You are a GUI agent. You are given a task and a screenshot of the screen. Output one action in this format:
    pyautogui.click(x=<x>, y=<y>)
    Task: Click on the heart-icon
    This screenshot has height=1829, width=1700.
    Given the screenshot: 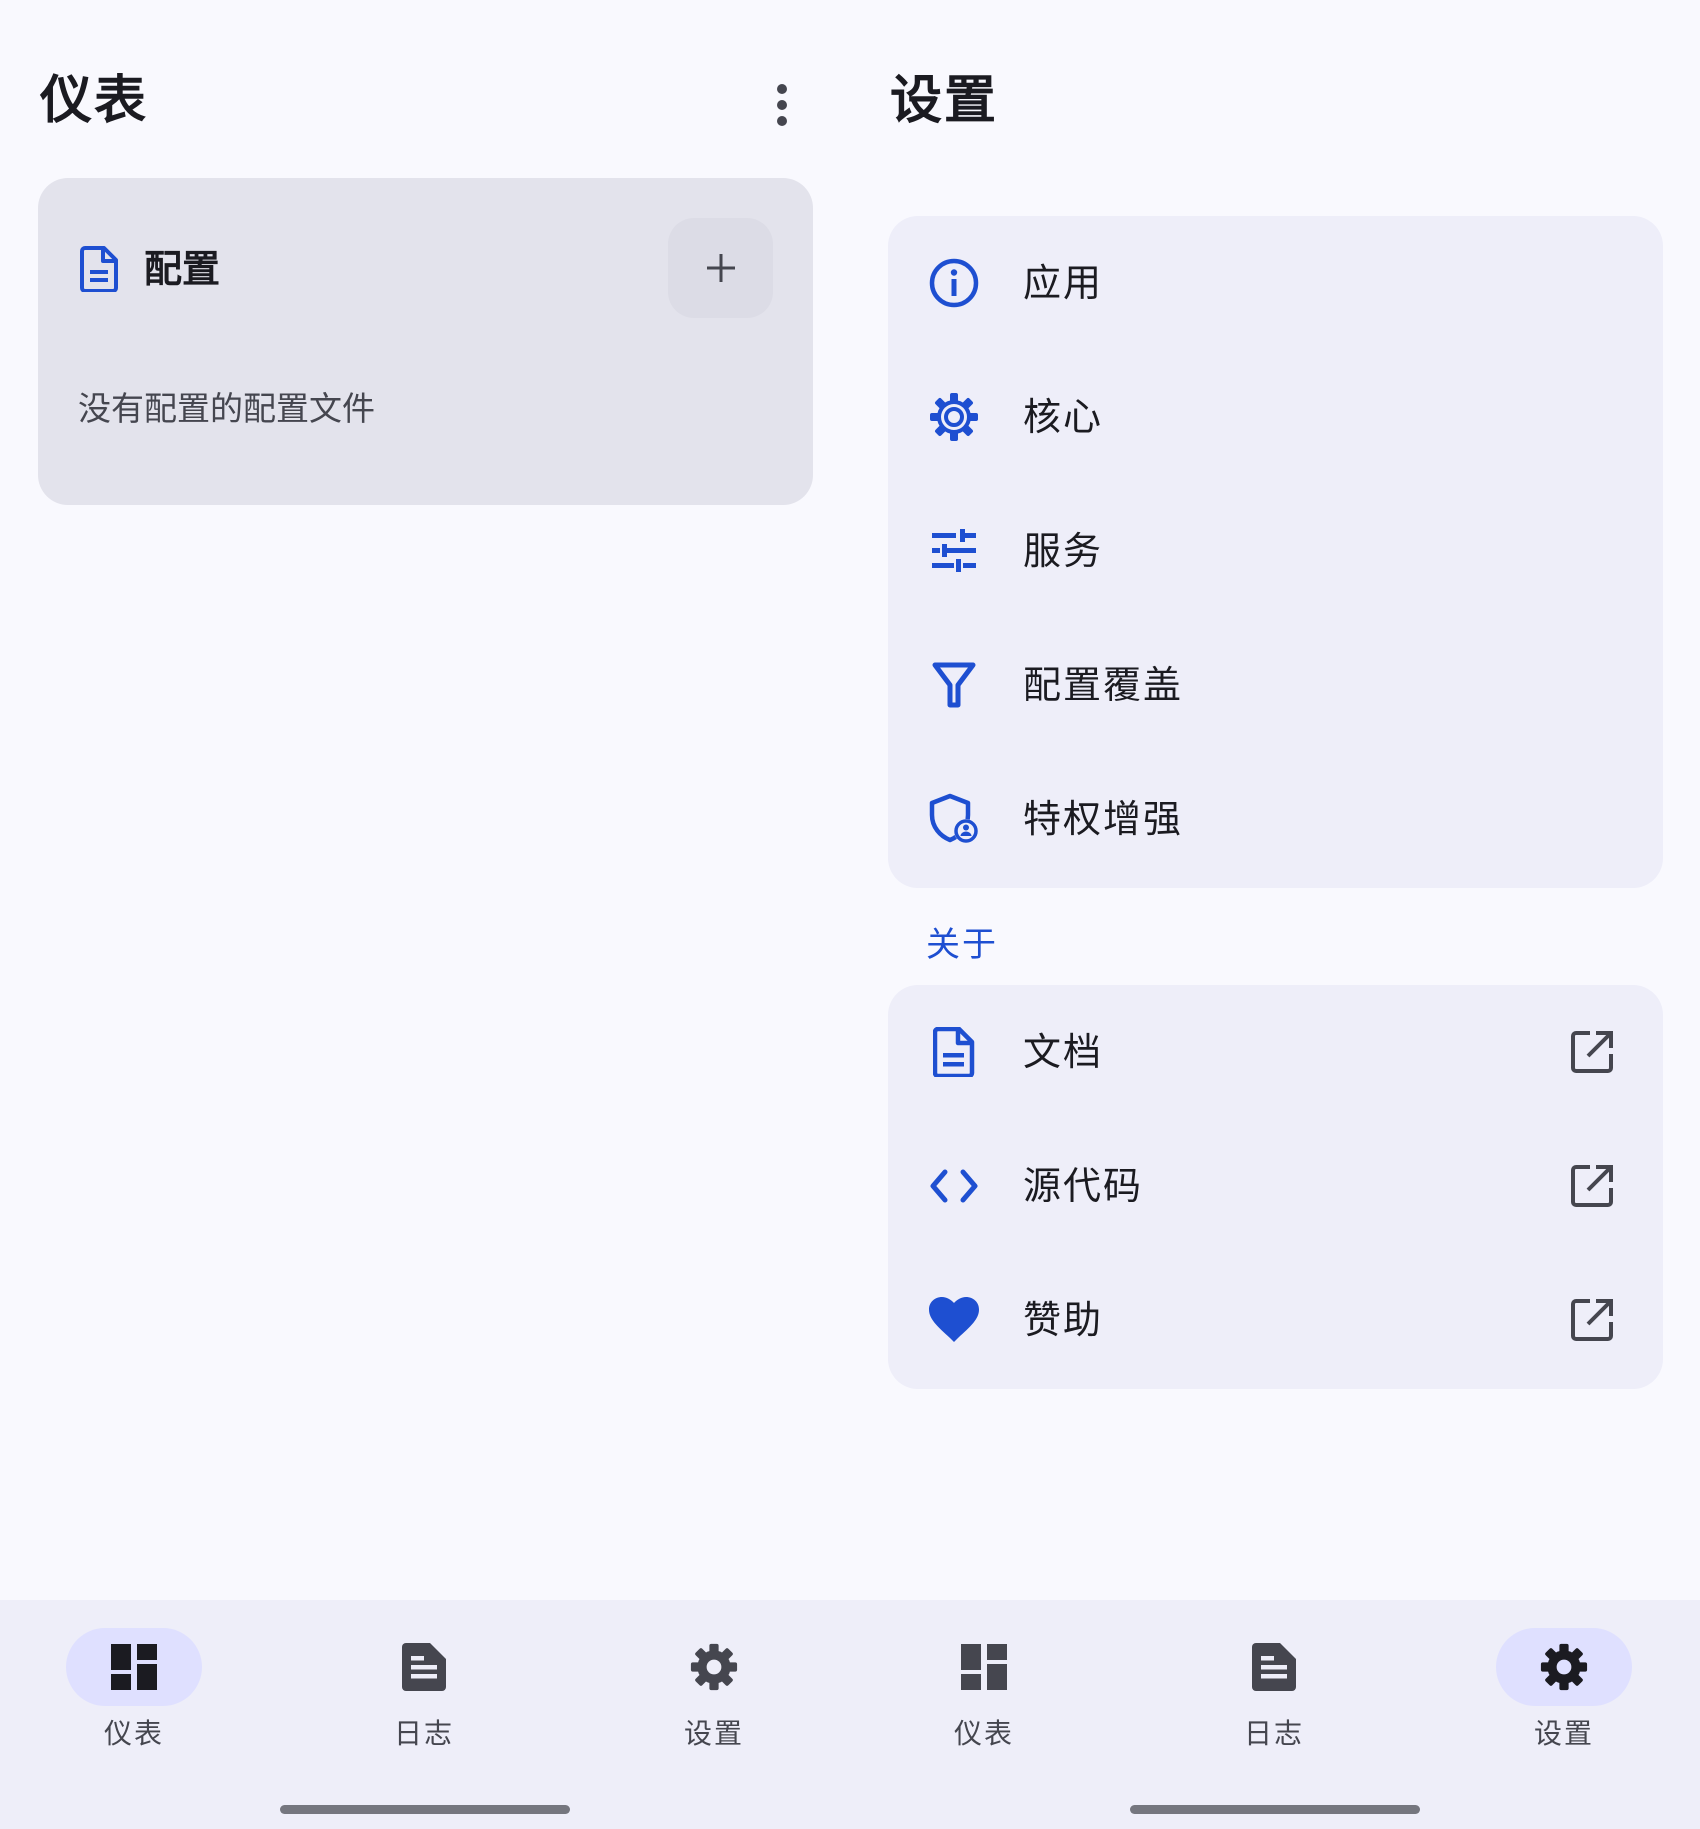 What is the action you would take?
    pyautogui.click(x=954, y=1320)
    